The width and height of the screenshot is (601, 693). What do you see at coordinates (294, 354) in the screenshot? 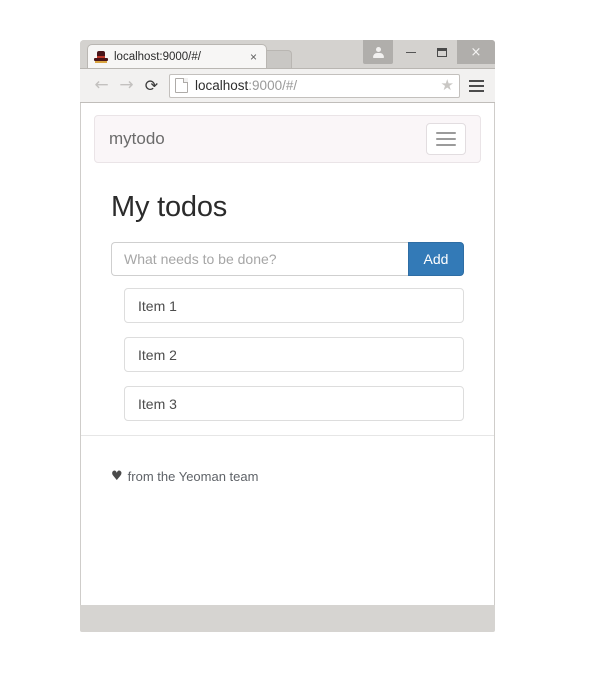
I see `list-item: Item 2` at bounding box center [294, 354].